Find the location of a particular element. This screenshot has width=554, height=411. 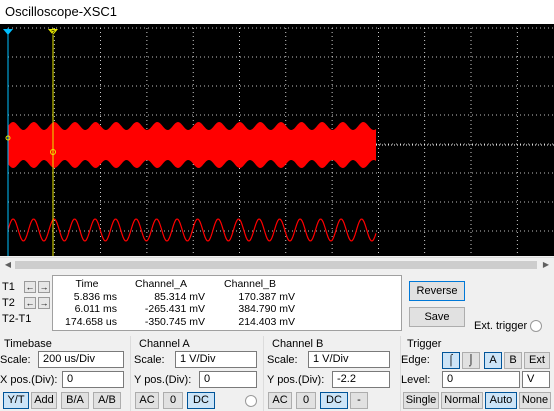

level-field: 0 is located at coordinates (481, 379).